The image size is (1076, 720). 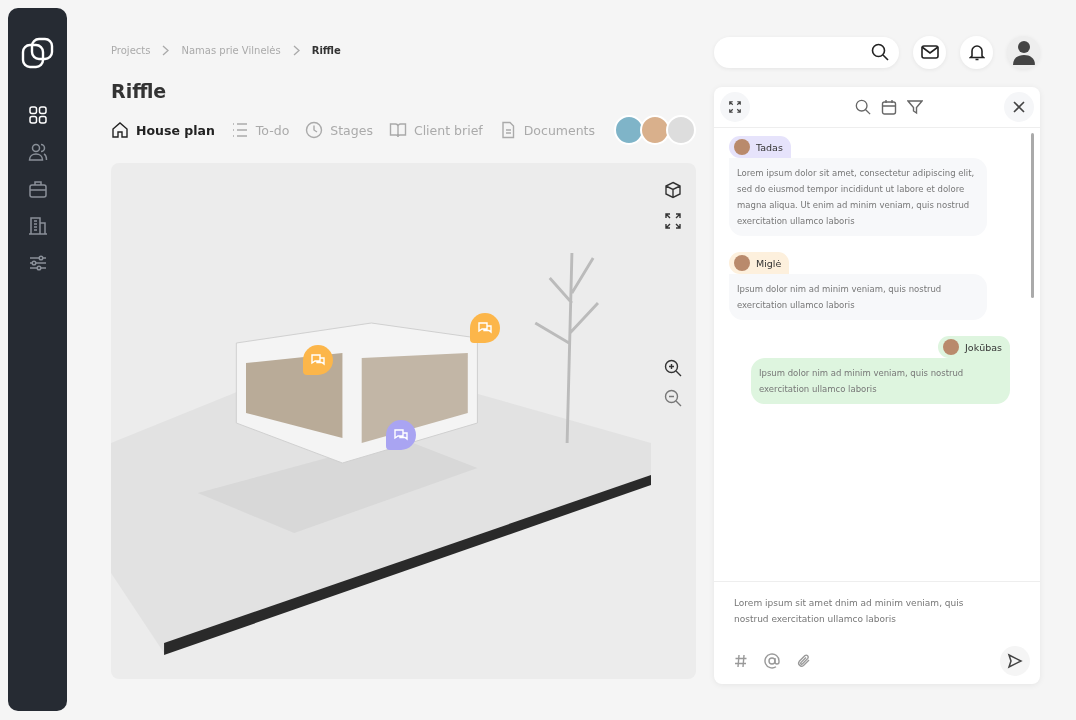 I want to click on scrollbar, so click(x=1032, y=215).